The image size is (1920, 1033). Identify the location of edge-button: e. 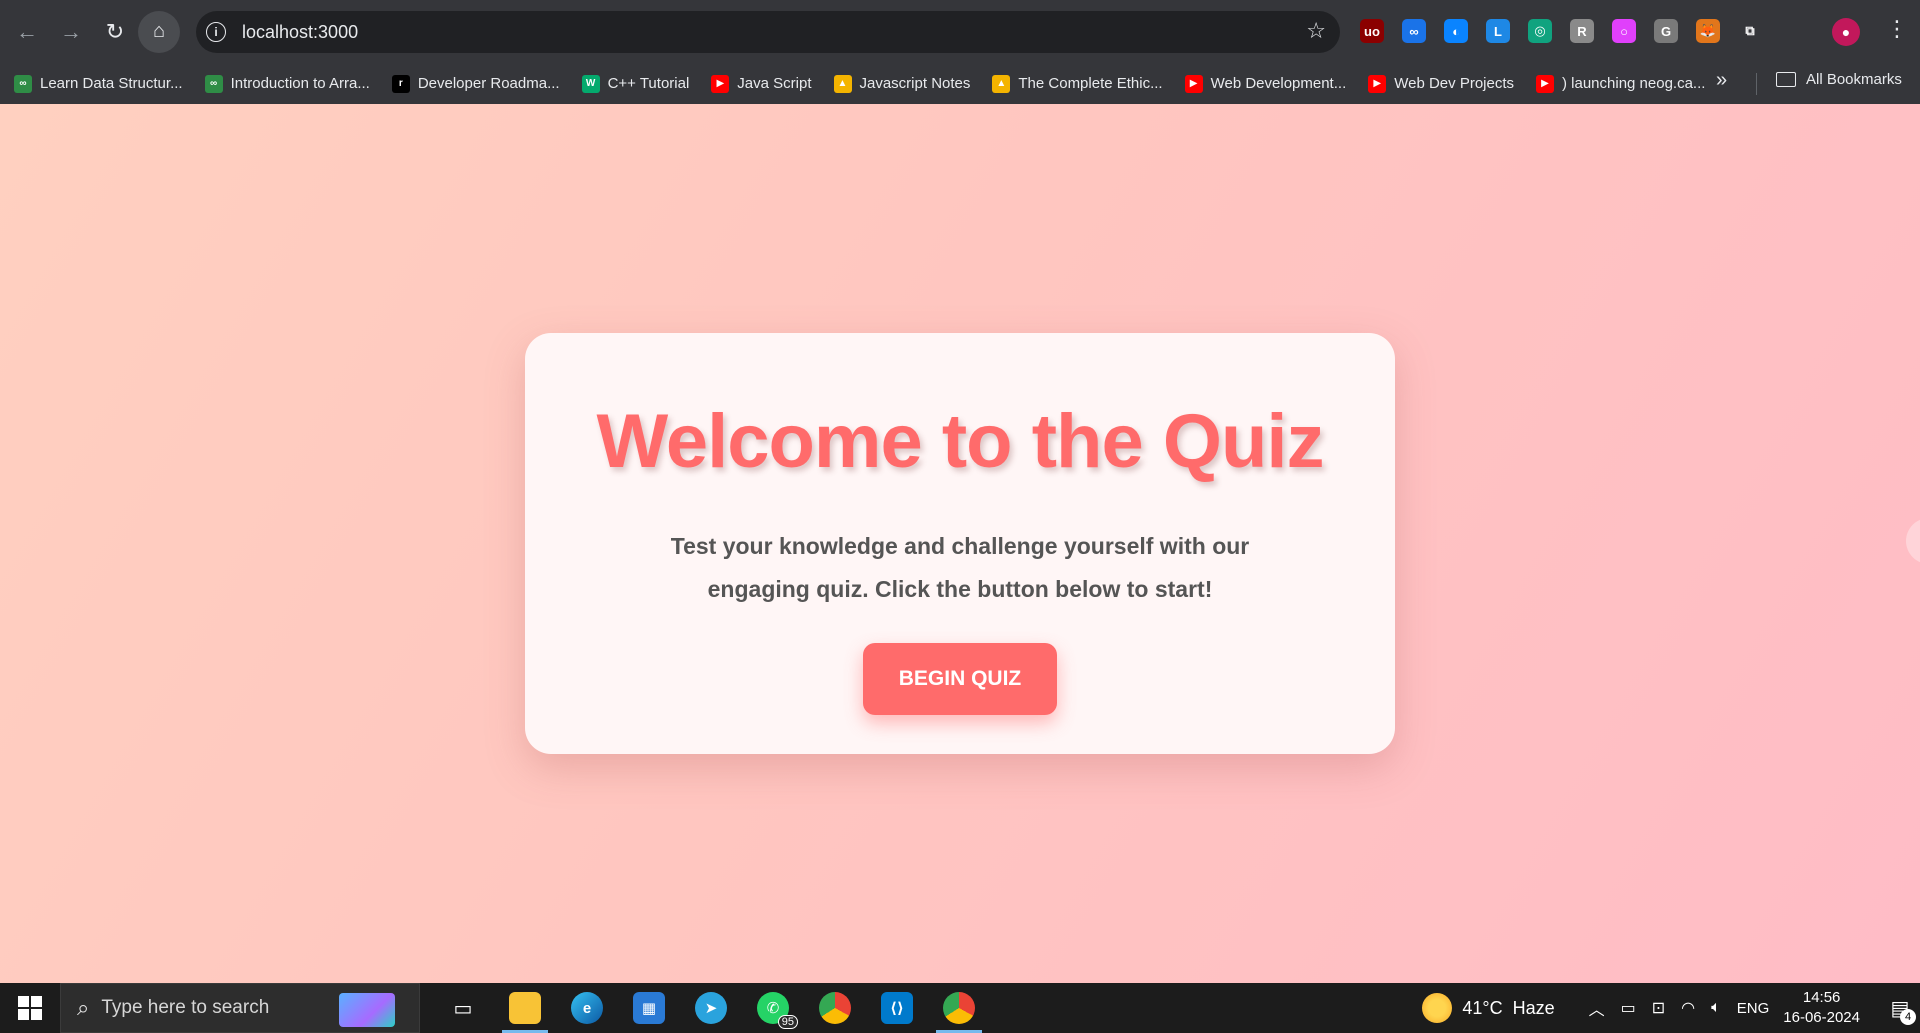
(587, 1008).